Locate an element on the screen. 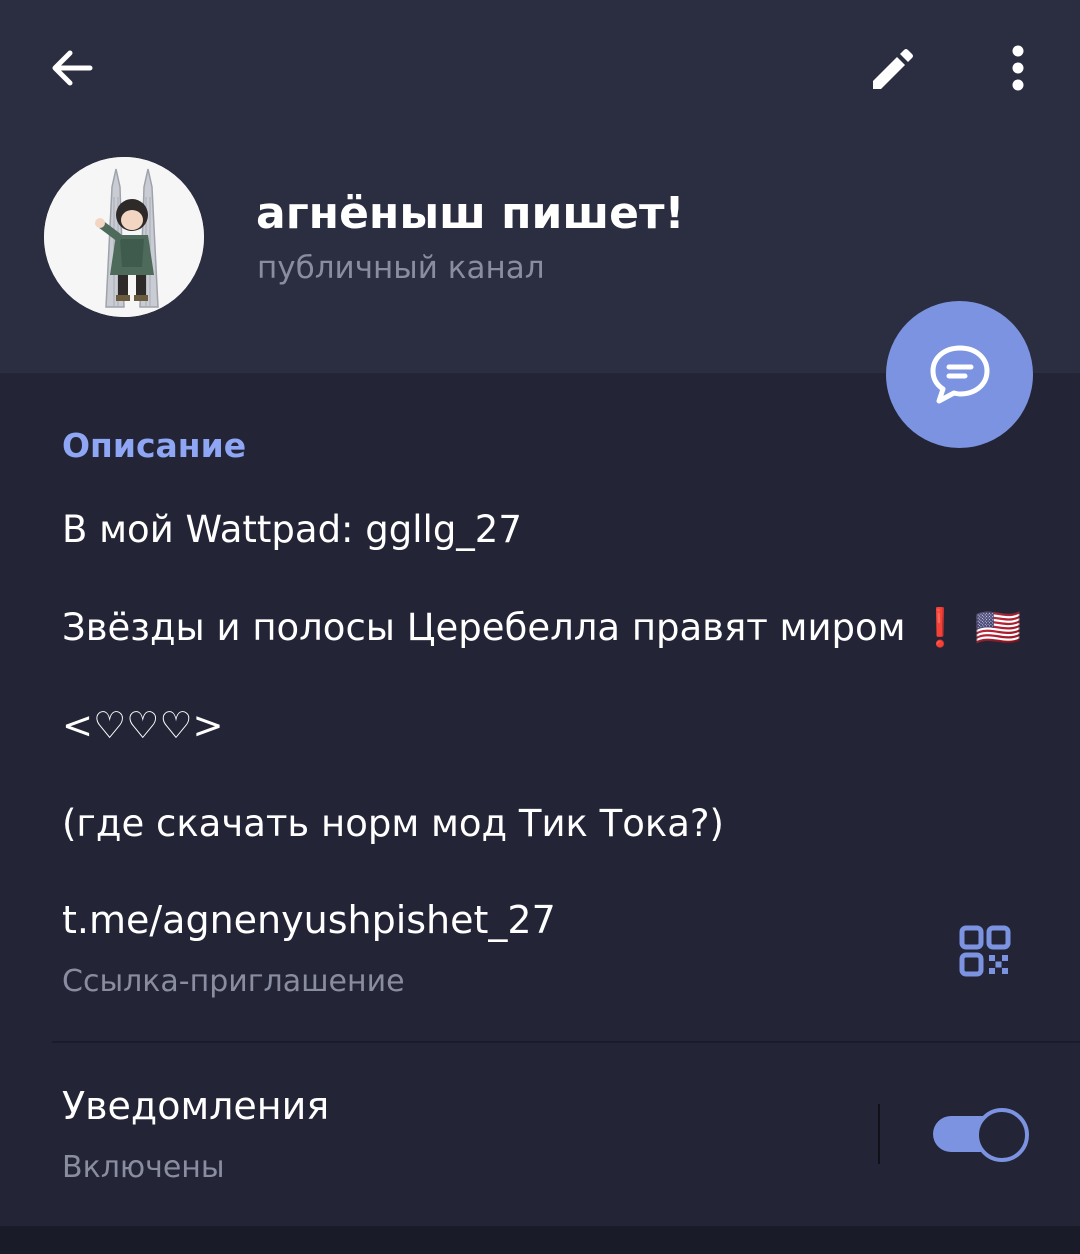  discussion-fab-button is located at coordinates (959, 374).